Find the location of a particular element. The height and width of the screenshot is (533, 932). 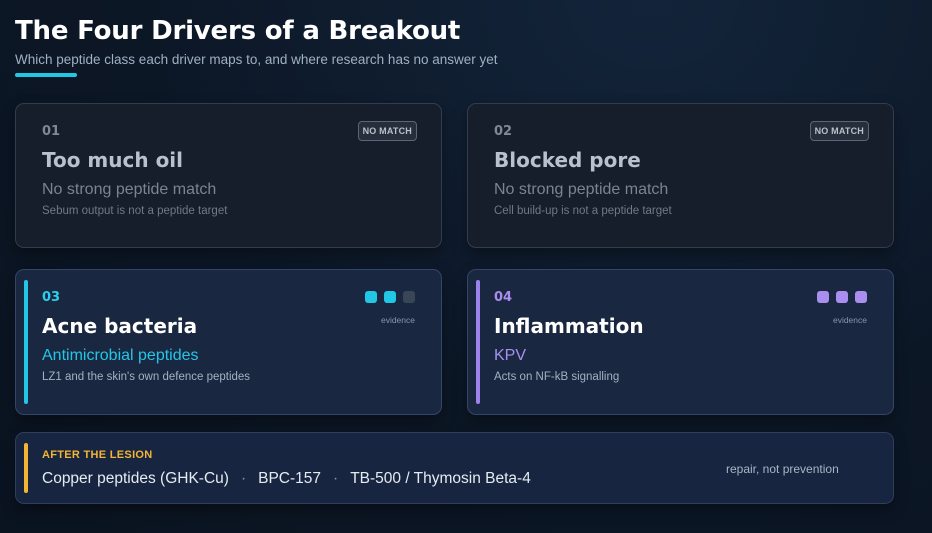

driver-title: Too much oil is located at coordinates (113, 160).